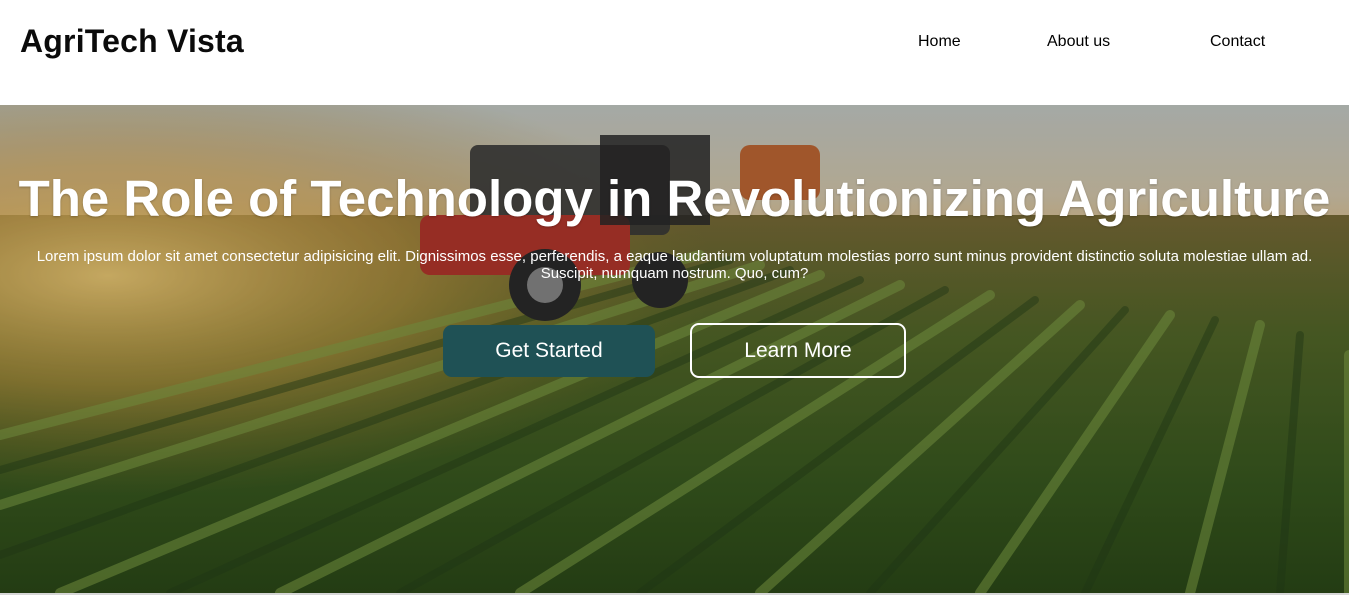 The height and width of the screenshot is (595, 1349). I want to click on learn-more-button: Learn More, so click(798, 350).